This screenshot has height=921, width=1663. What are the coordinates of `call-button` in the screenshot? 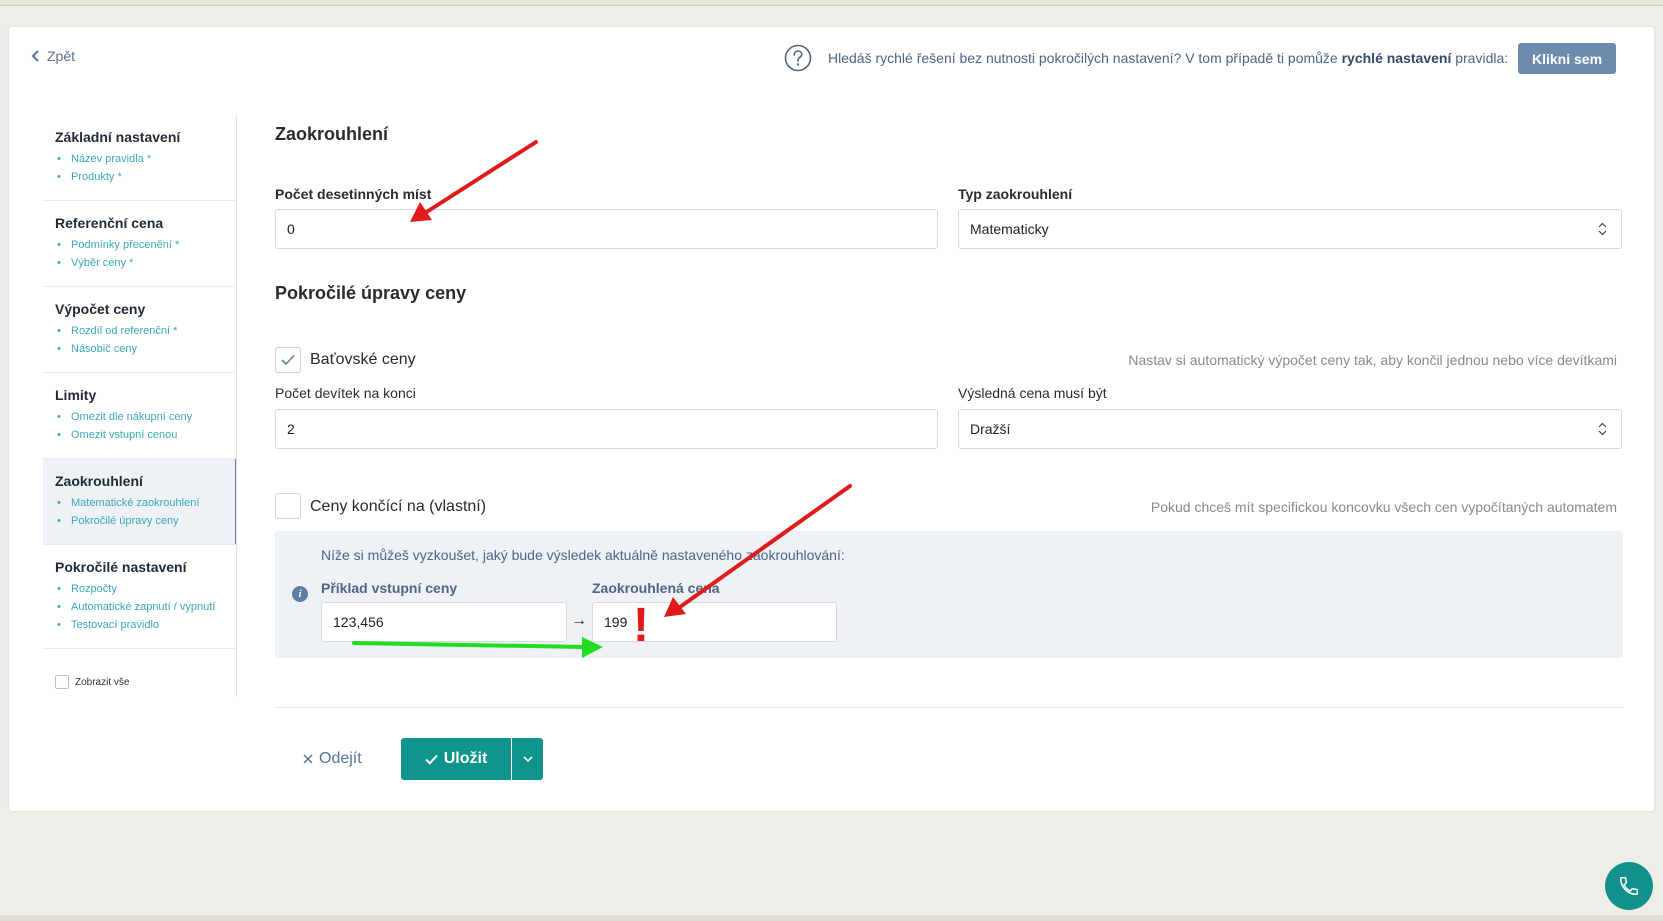 It's located at (1629, 886).